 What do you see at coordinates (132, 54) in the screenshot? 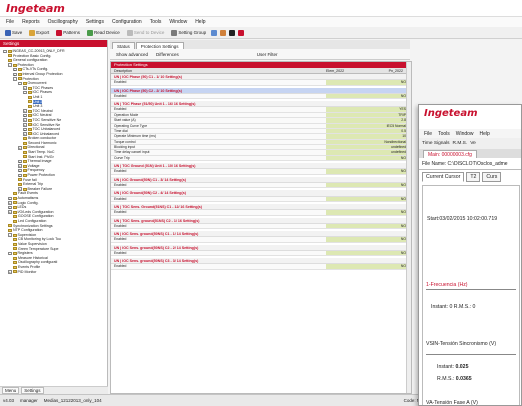
I see `show-advanced-button: Show advanced` at bounding box center [132, 54].